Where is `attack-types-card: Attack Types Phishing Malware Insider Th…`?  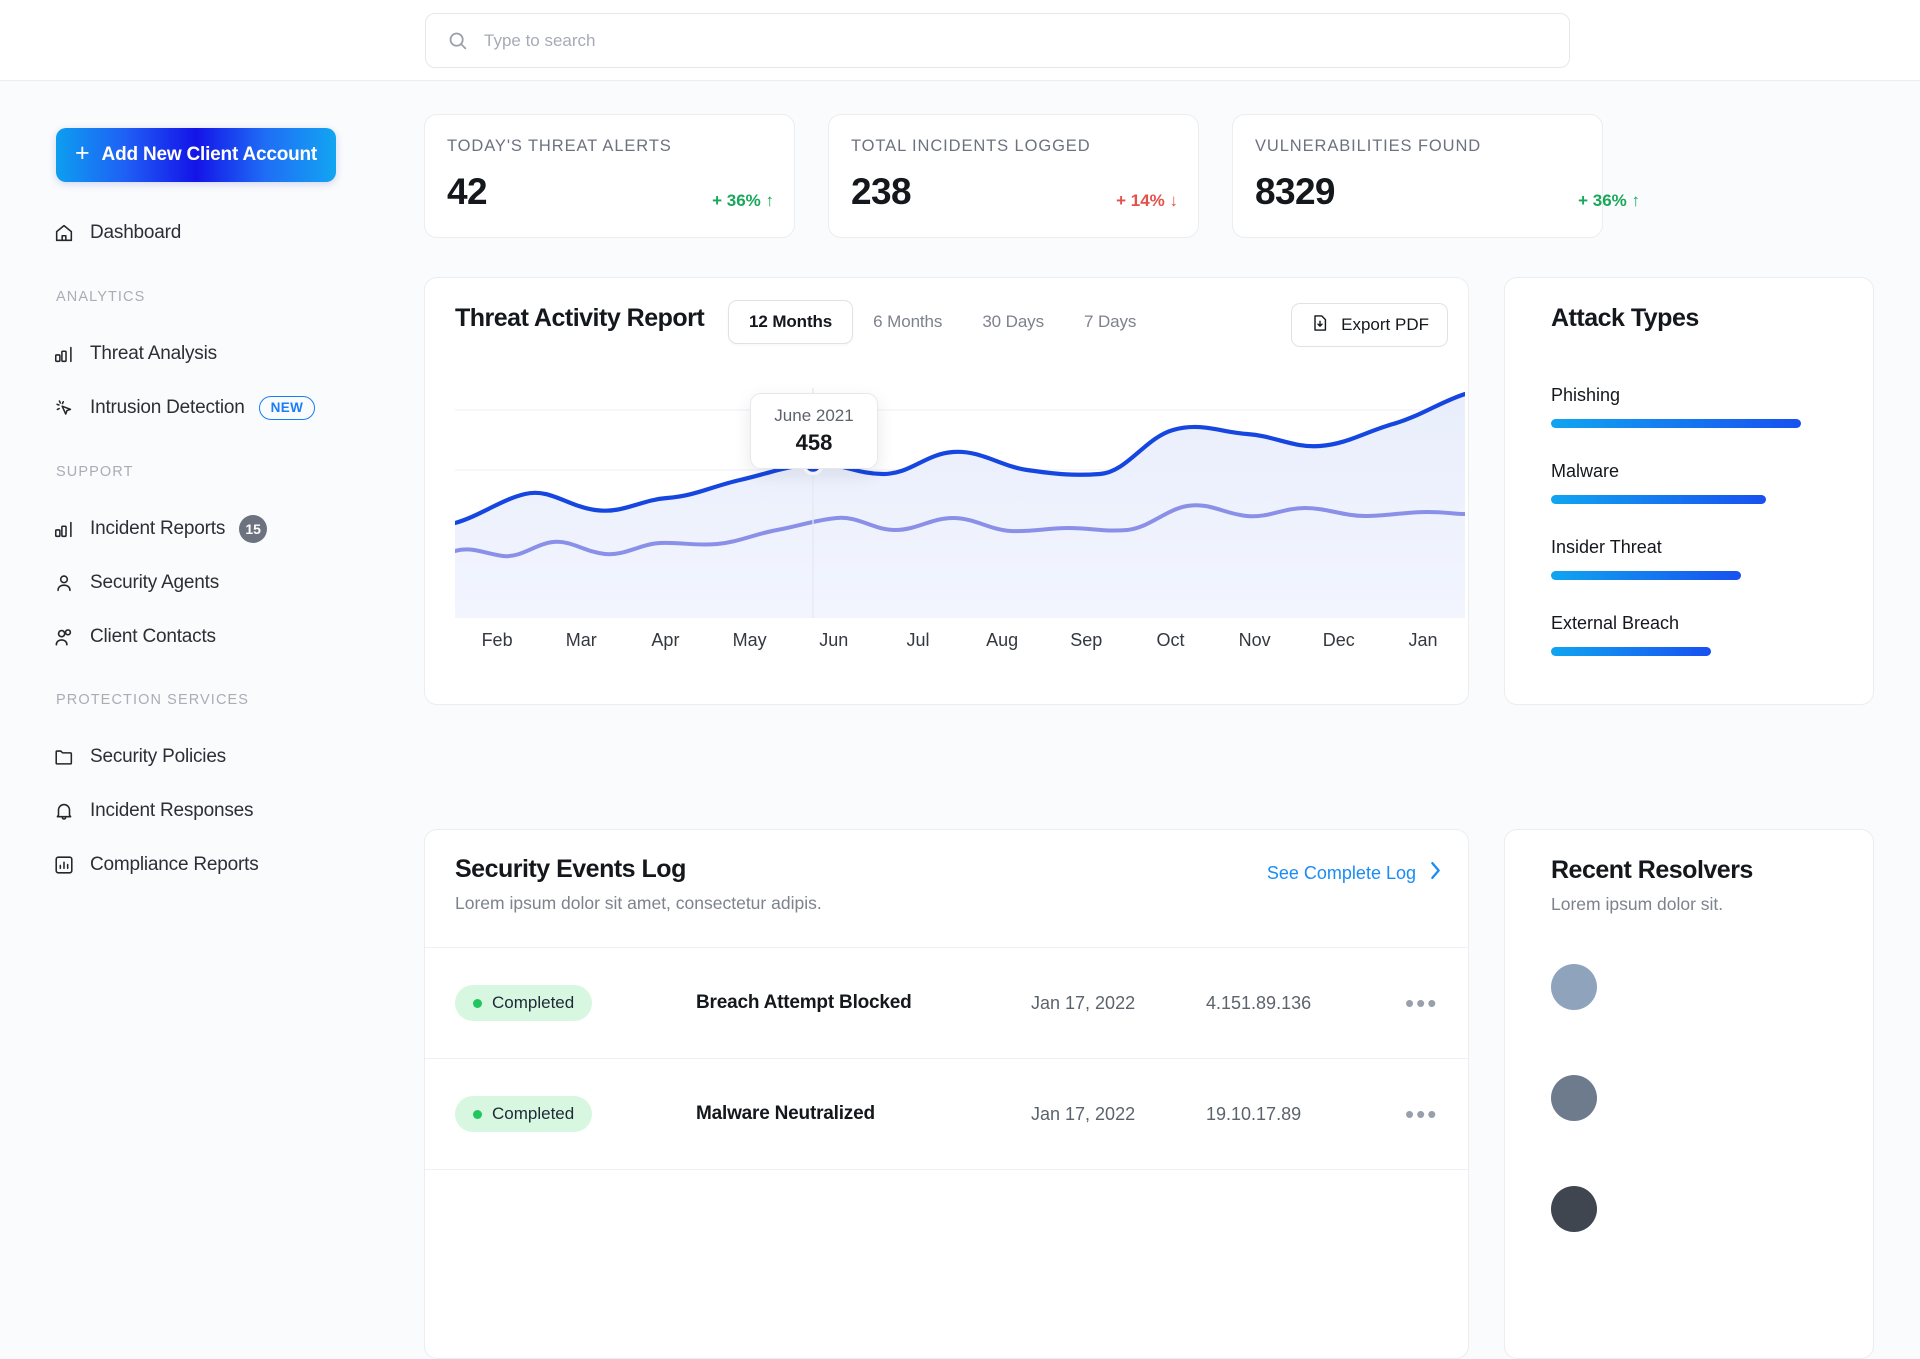 attack-types-card: Attack Types Phishing Malware Insider Th… is located at coordinates (1689, 491).